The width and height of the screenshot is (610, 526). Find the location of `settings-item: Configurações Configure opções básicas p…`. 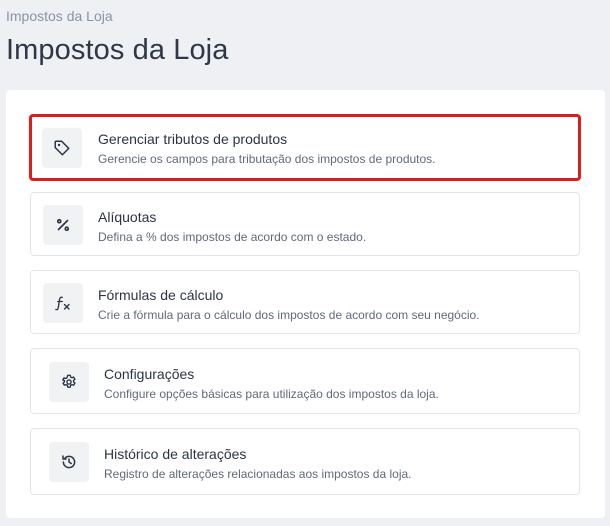

settings-item: Configurações Configure opções básicas p… is located at coordinates (305, 381).